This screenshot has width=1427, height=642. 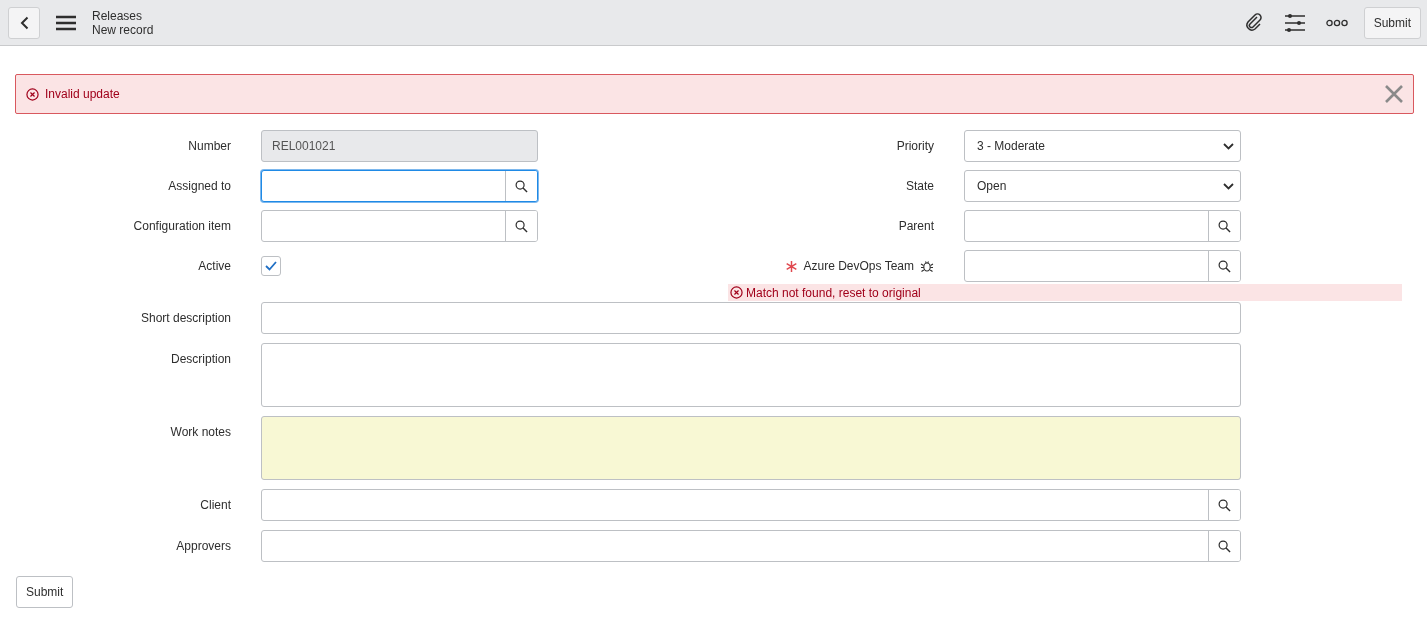 I want to click on field-label: Configuration item, so click(x=182, y=226).